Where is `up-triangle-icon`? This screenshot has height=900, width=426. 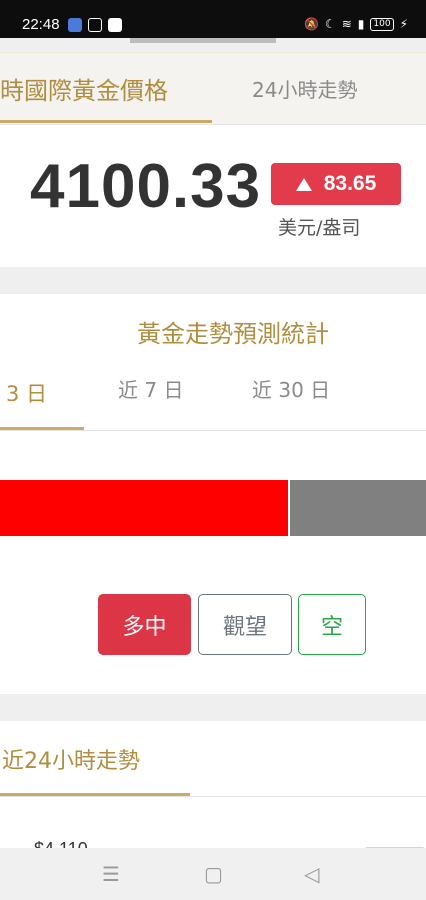
up-triangle-icon is located at coordinates (303, 184).